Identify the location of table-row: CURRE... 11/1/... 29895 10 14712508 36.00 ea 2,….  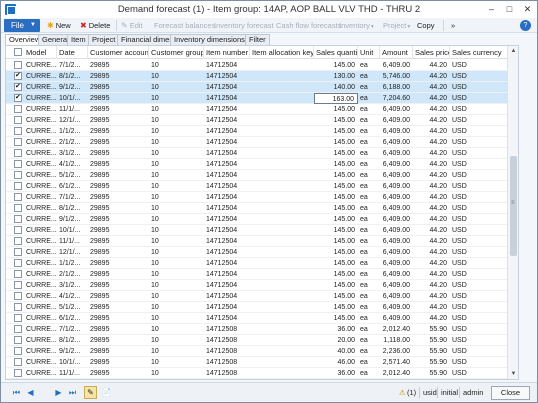
(262, 373).